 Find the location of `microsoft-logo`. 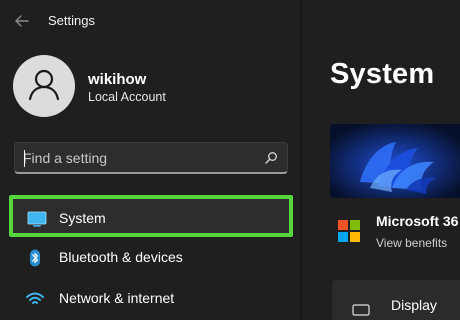

microsoft-logo is located at coordinates (349, 231).